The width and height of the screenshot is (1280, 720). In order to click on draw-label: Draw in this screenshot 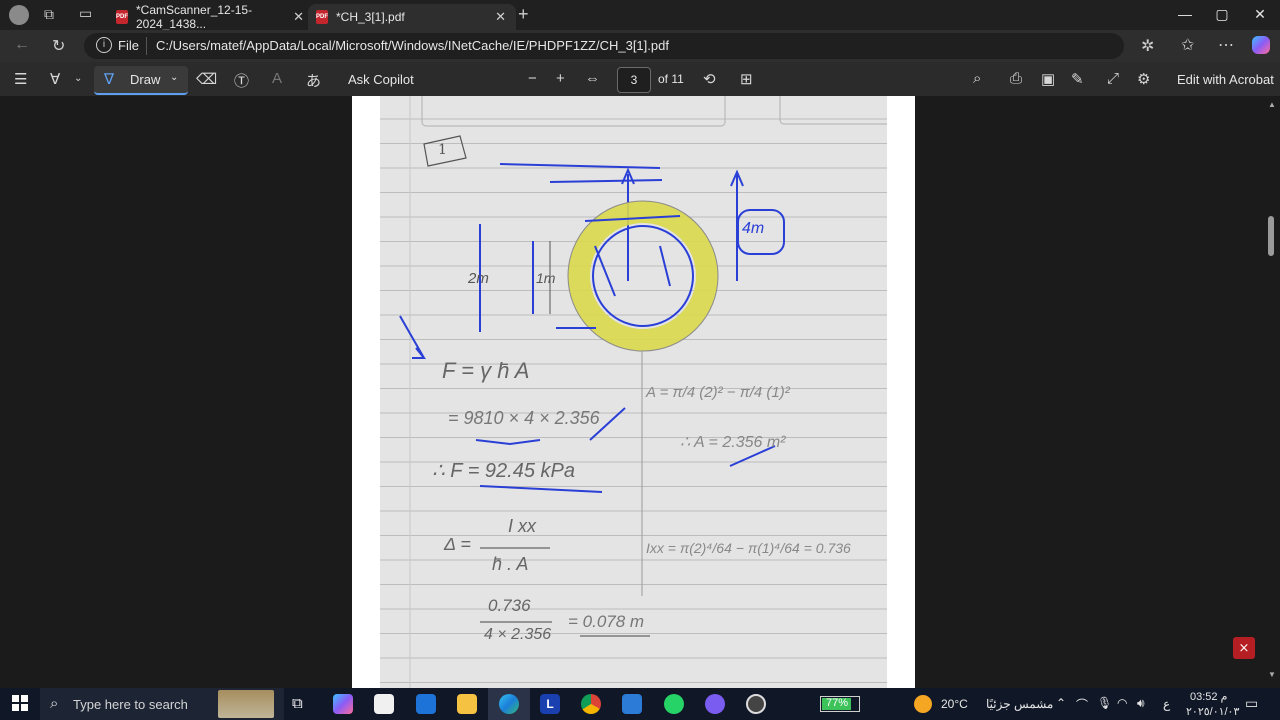, I will do `click(145, 79)`.